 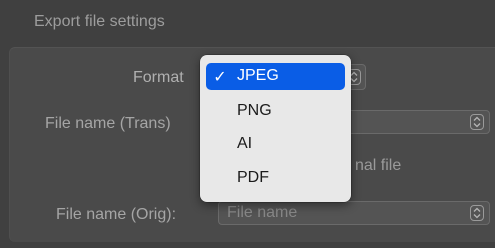 I want to click on file-name-orig-input: File name, so click(x=262, y=213).